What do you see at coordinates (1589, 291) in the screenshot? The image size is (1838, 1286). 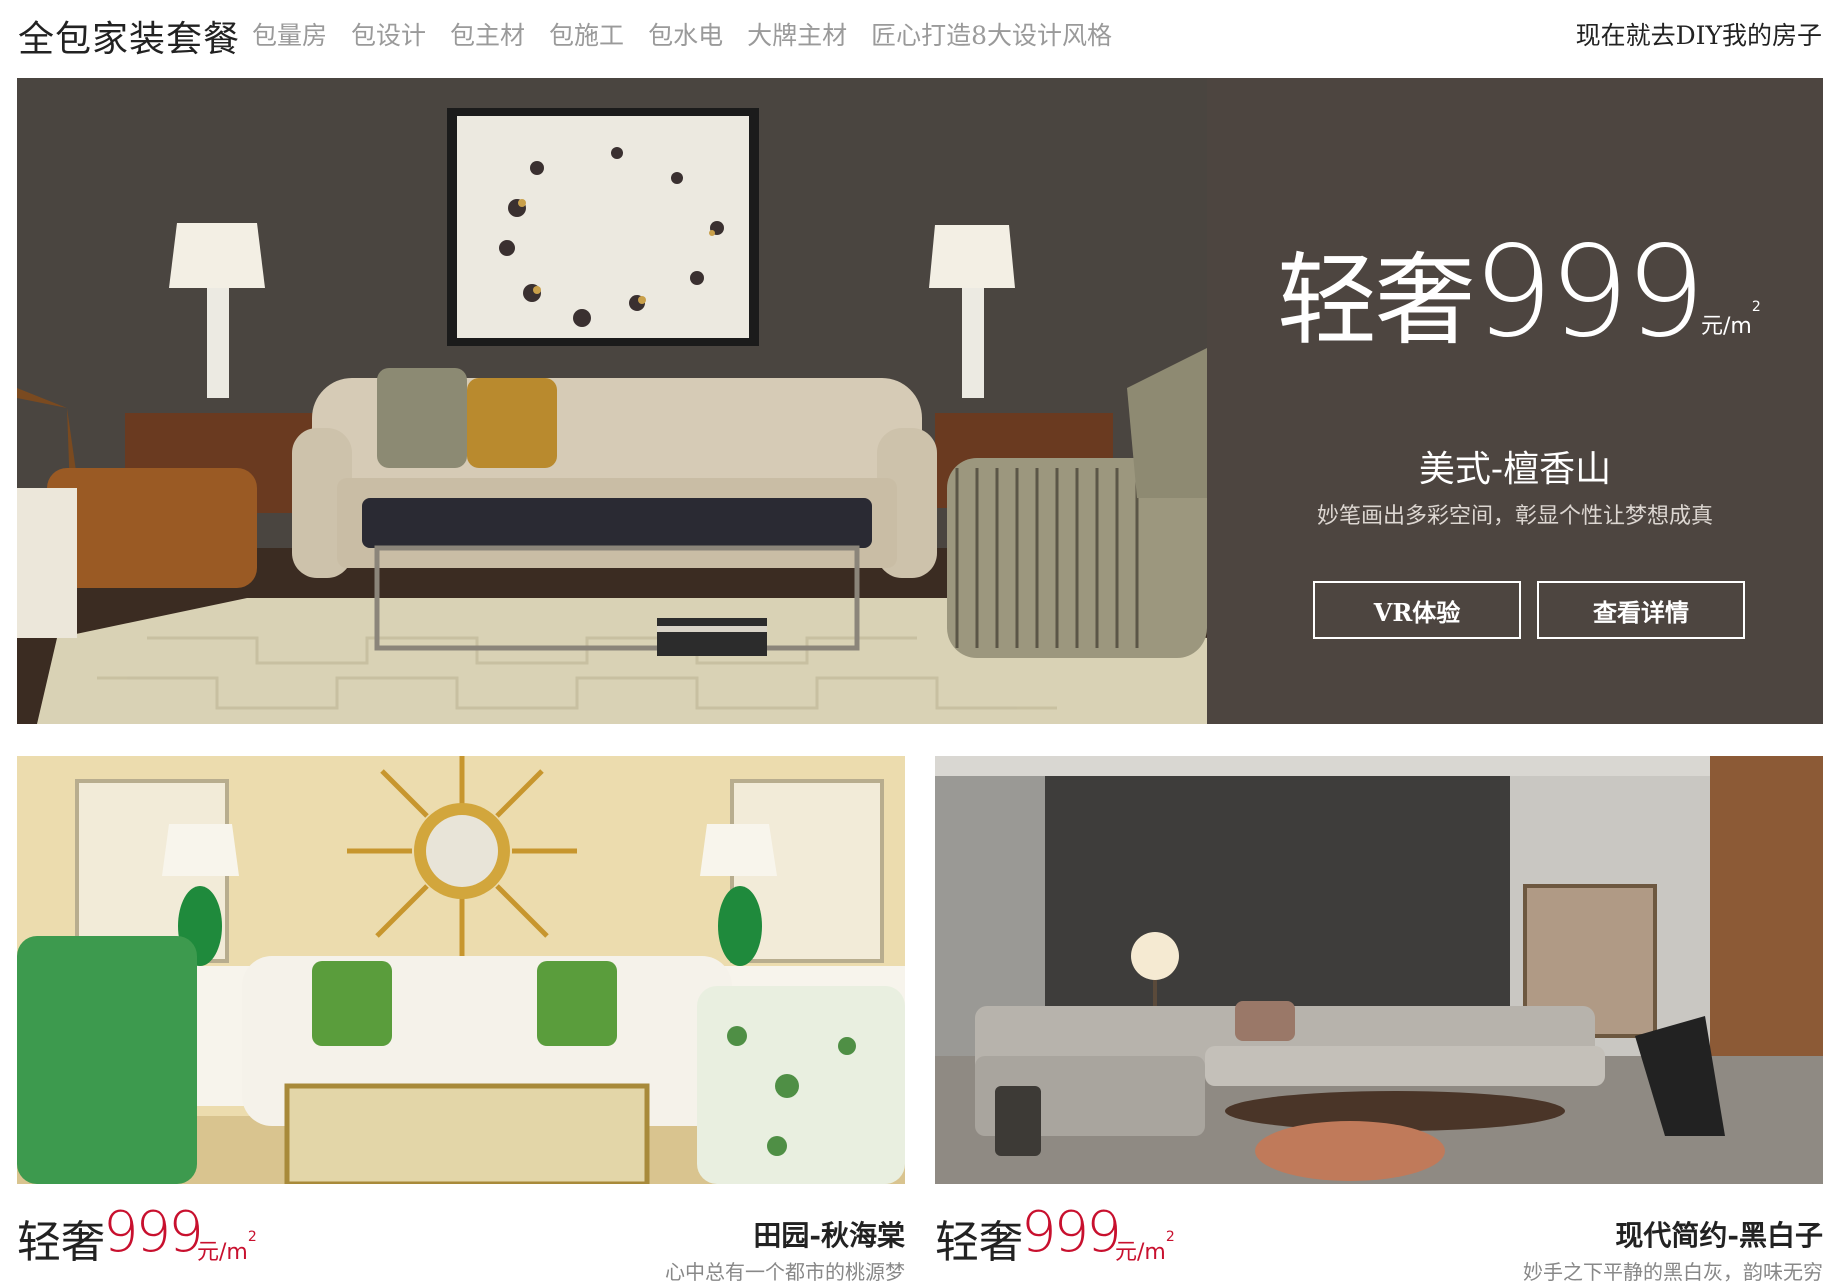 I see `hero-price-number: 999` at bounding box center [1589, 291].